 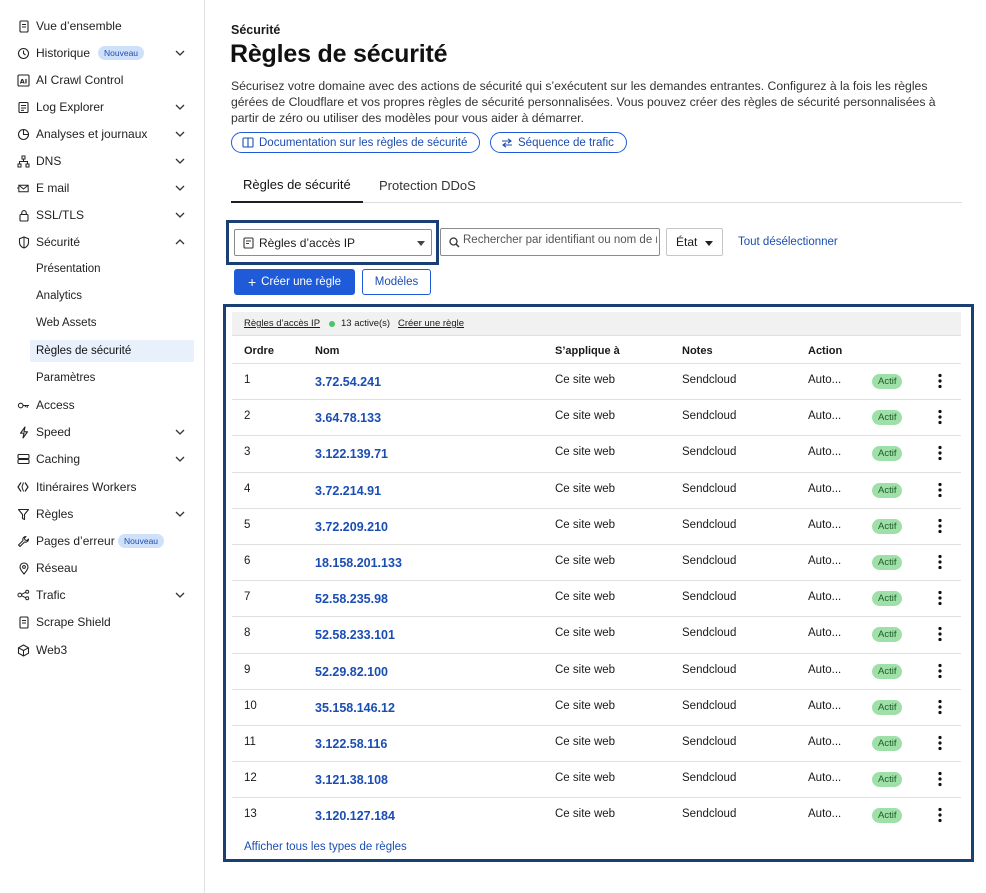 I want to click on doc-link-button: Documentation sur les règles de sécurité, so click(x=356, y=142).